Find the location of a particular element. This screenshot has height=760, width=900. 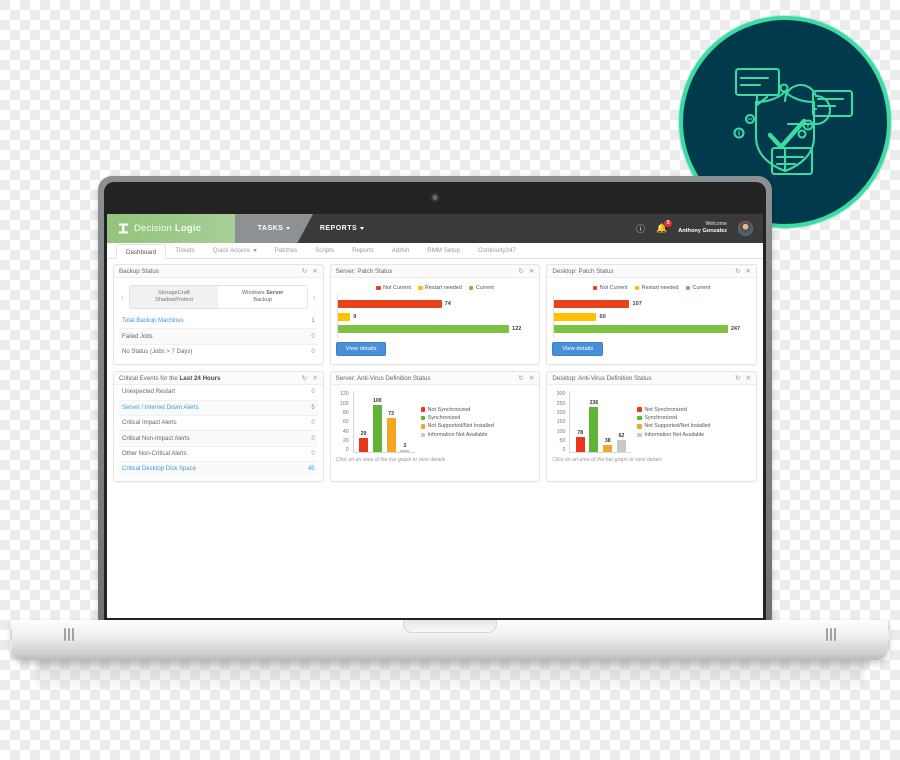

tab-patches: Patches is located at coordinates (286, 250).